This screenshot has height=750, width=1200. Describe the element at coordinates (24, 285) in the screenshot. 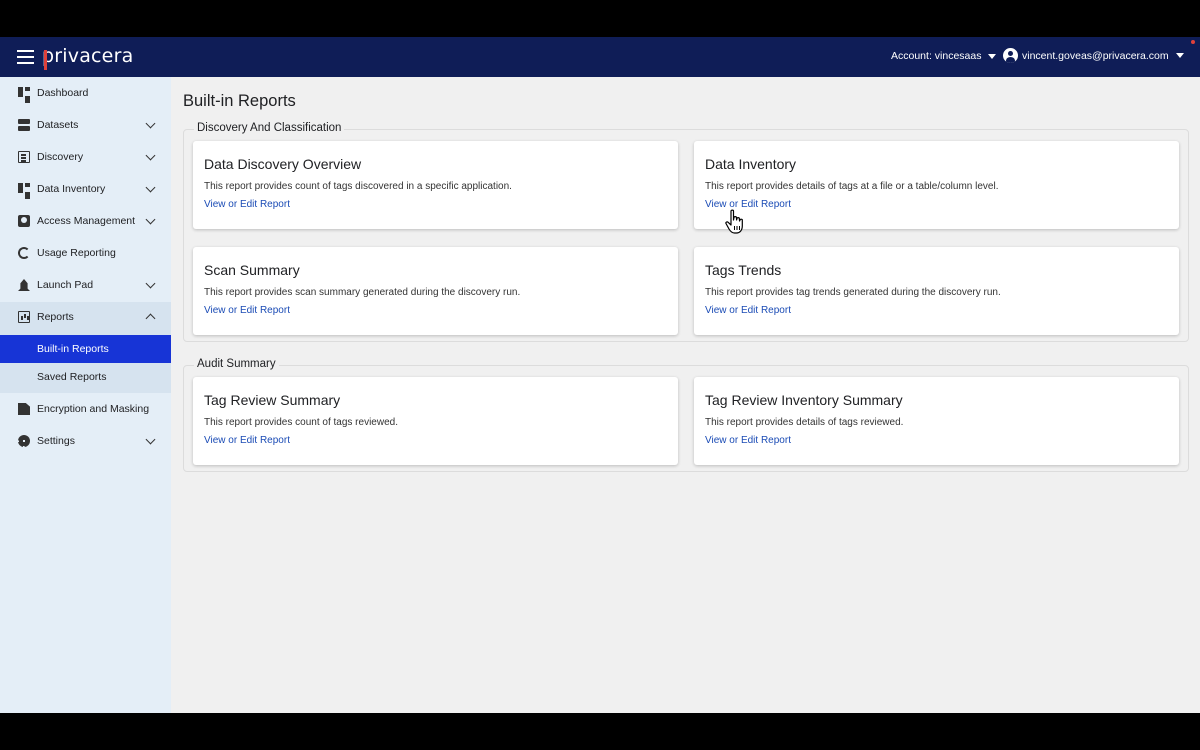

I see `launch-pad-icon` at that location.